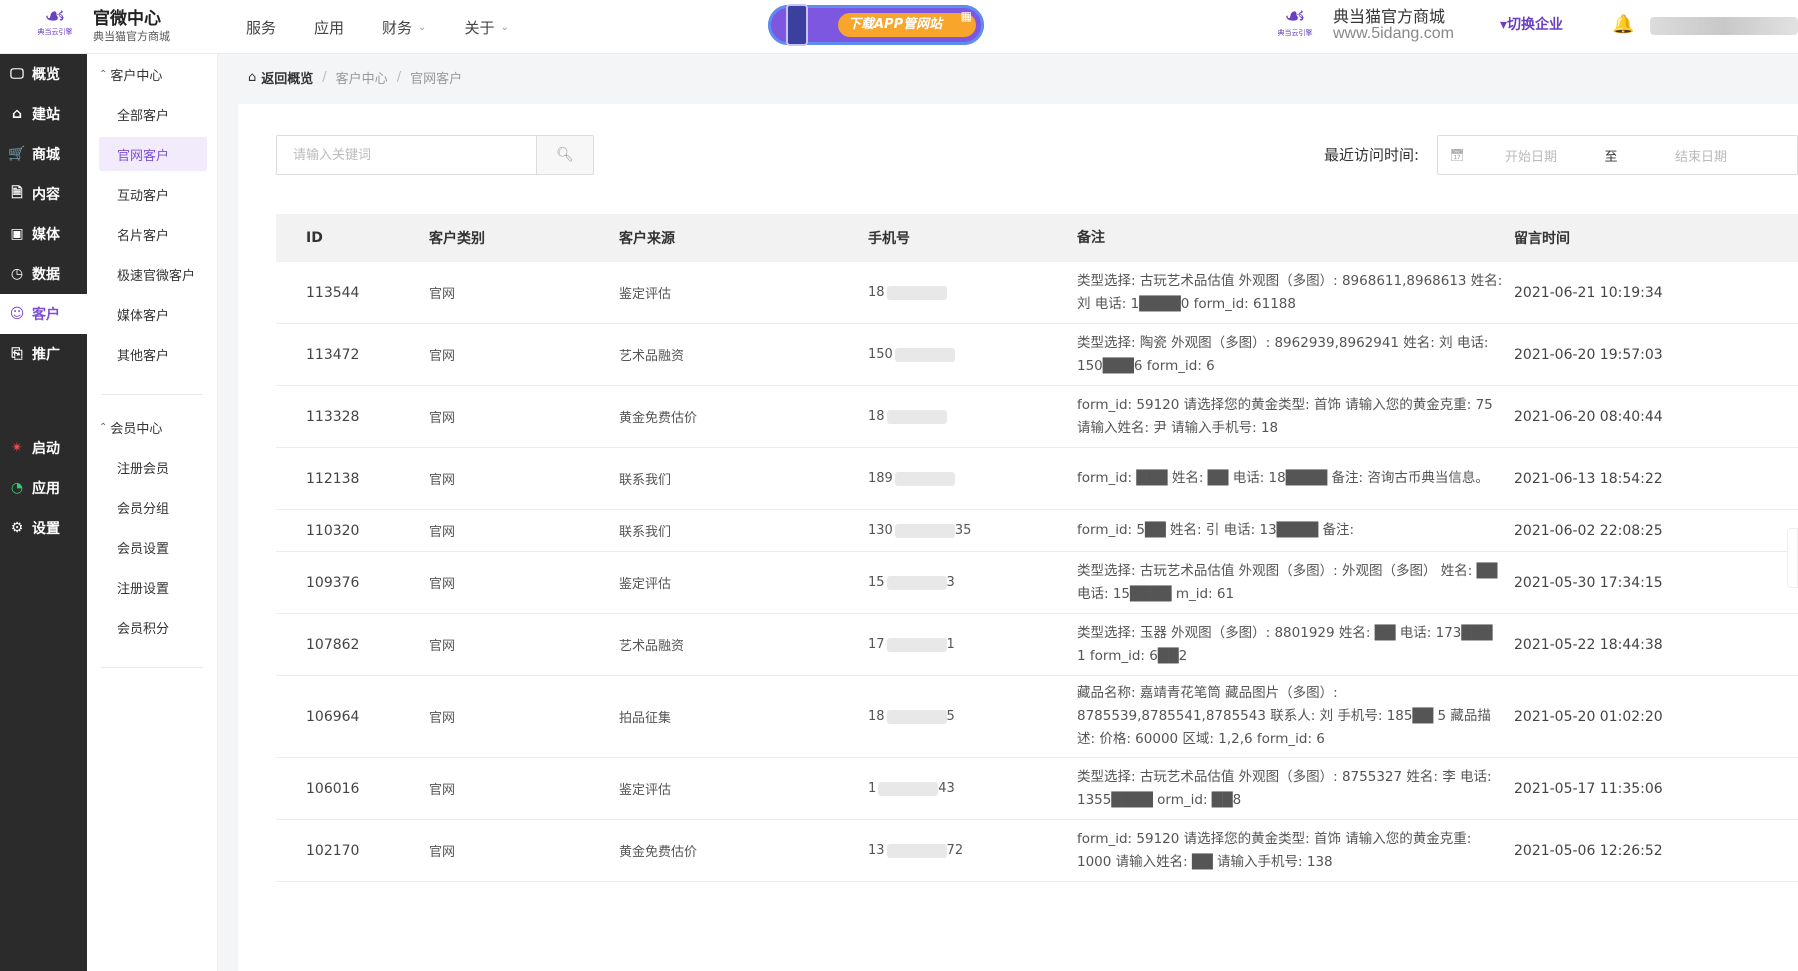  Describe the element at coordinates (252, 77) in the screenshot. I see `home-icon: ⌂` at that location.